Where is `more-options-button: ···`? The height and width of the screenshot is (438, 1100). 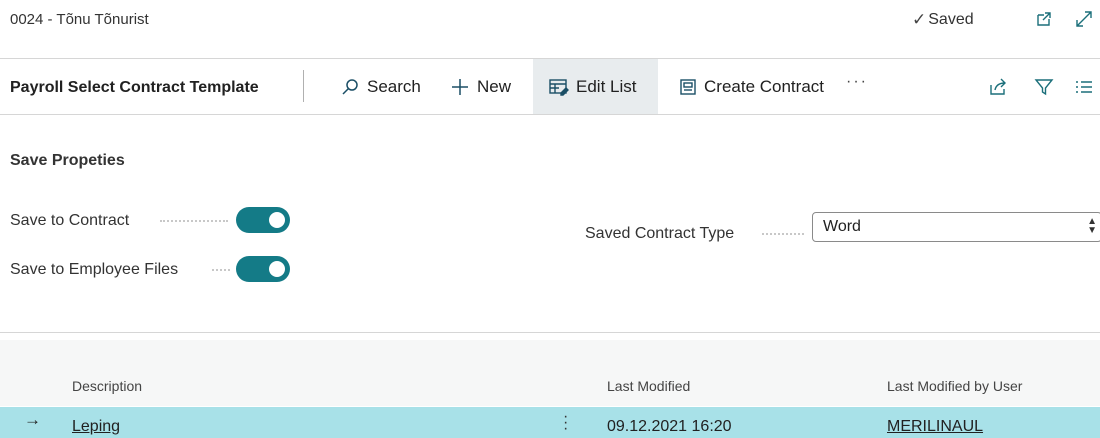 more-options-button: ··· is located at coordinates (857, 82).